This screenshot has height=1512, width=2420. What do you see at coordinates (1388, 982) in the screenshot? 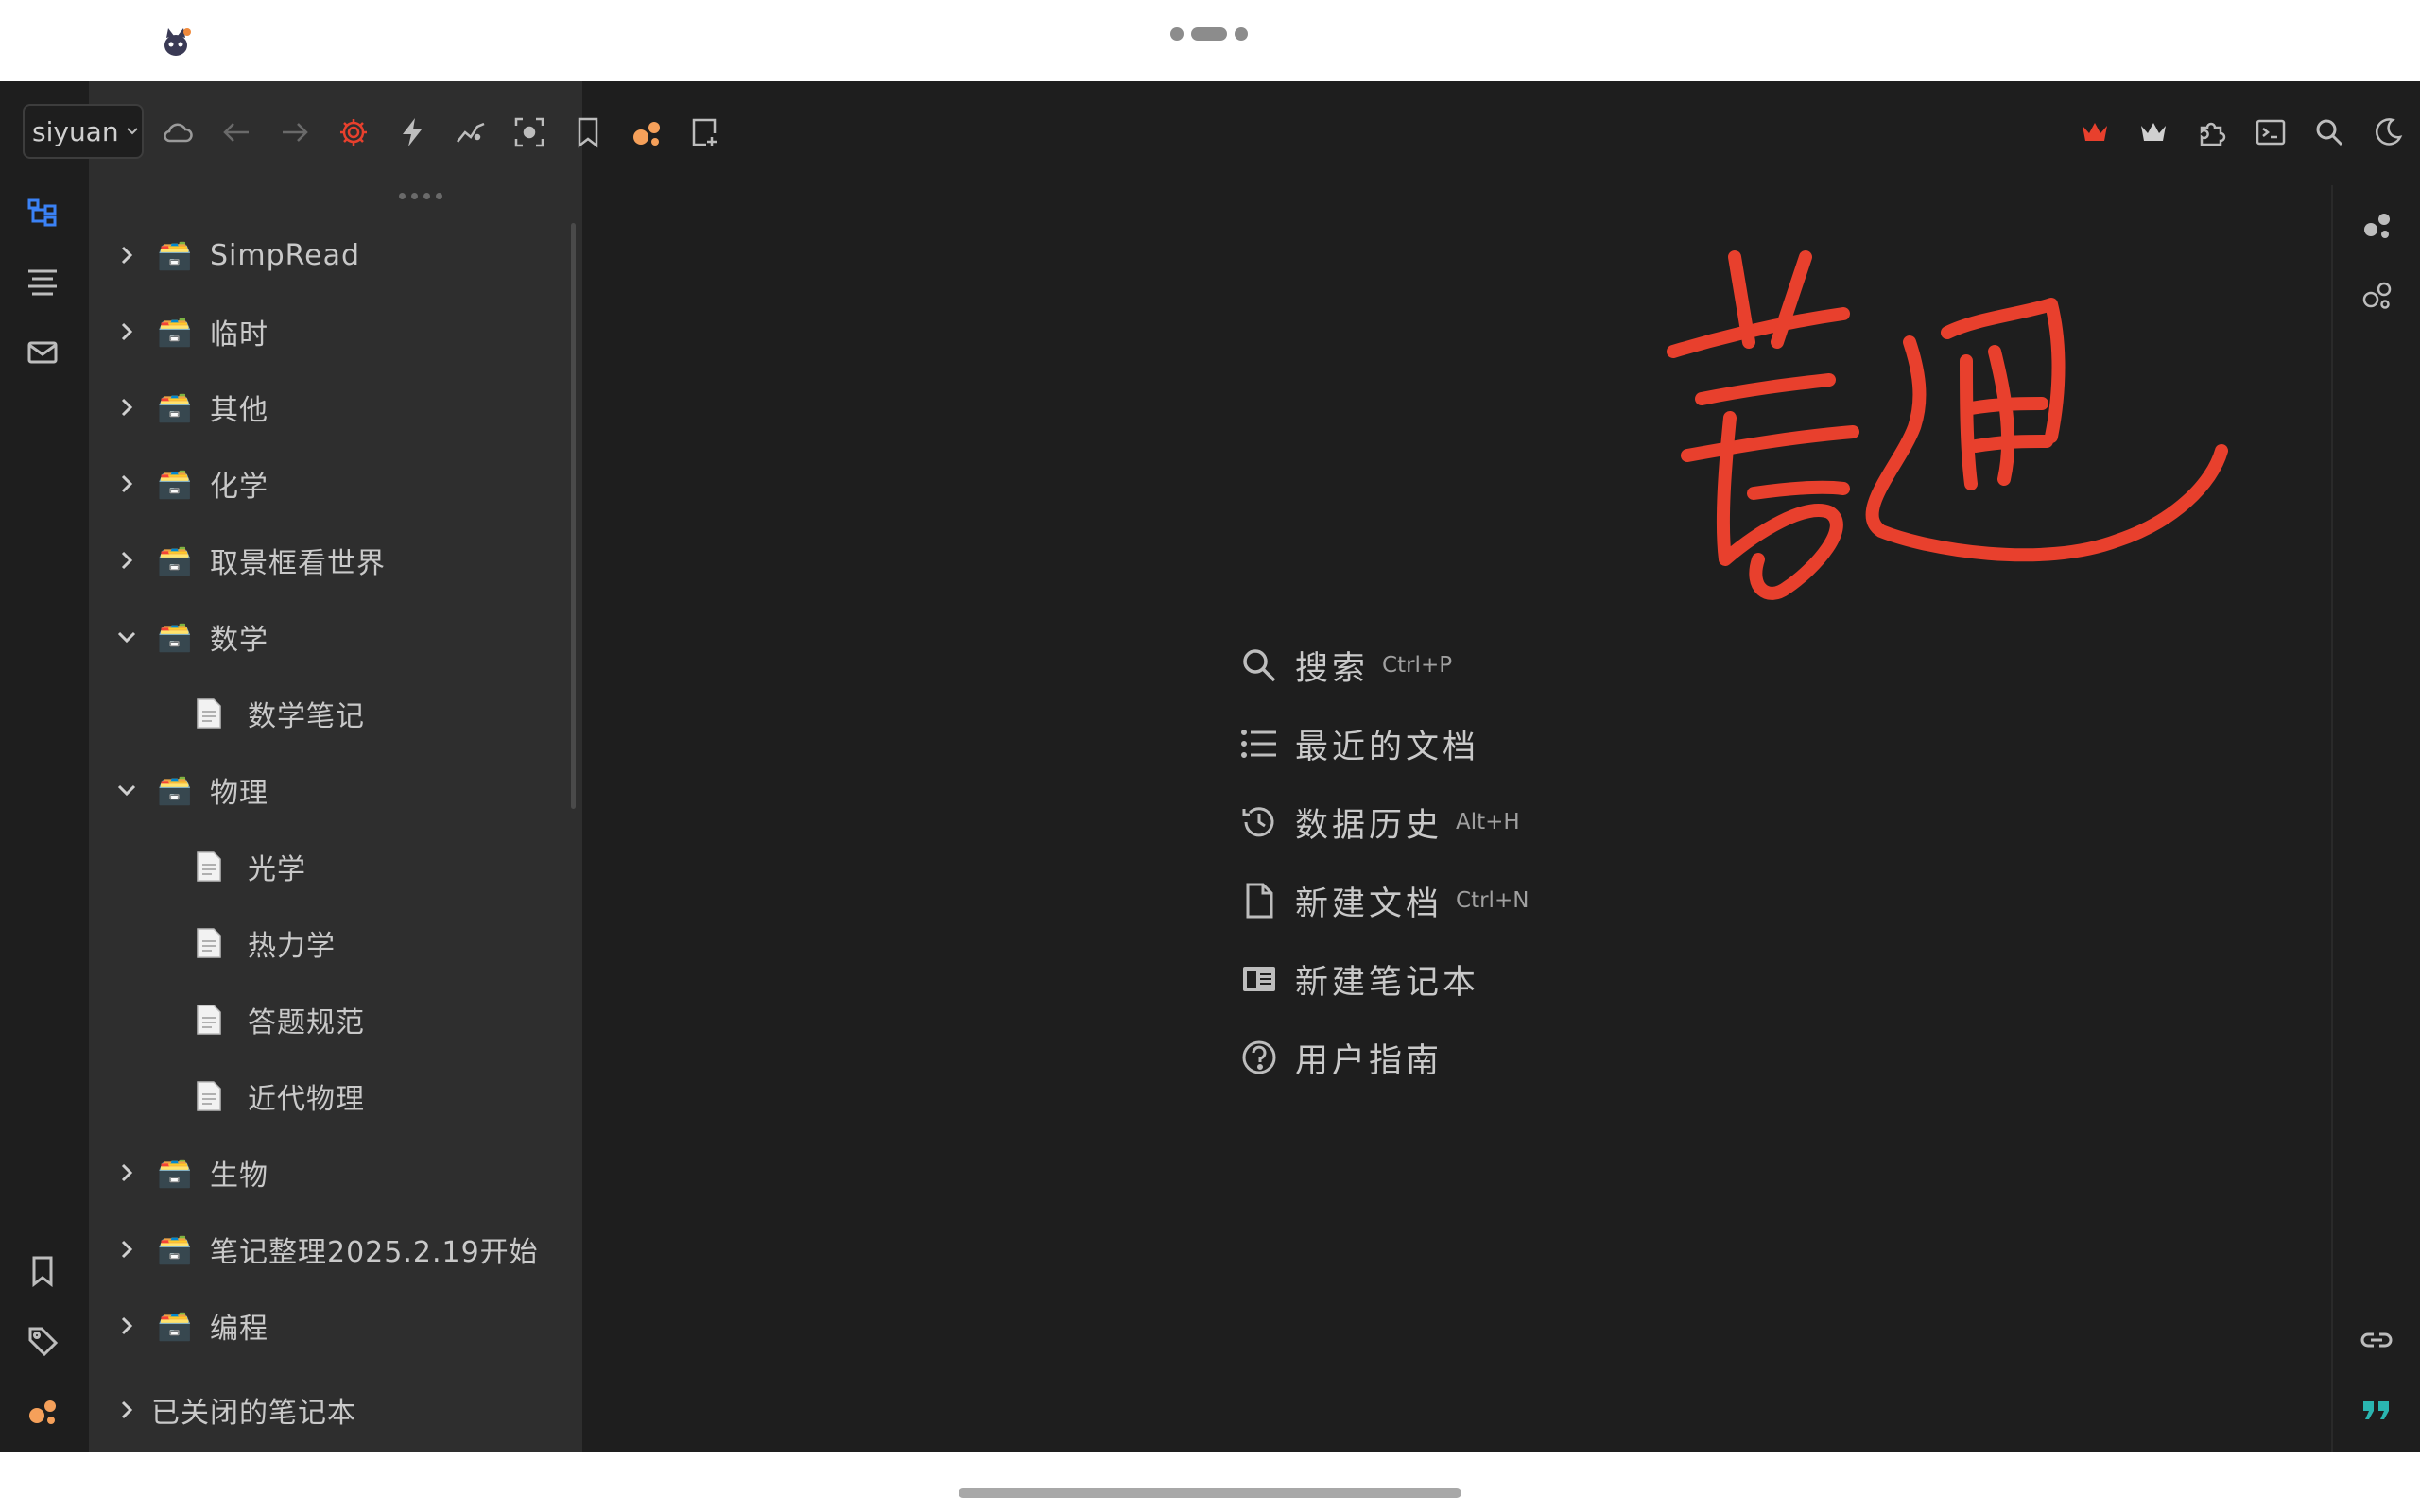
I see `menu-label: 新建笔记本` at bounding box center [1388, 982].